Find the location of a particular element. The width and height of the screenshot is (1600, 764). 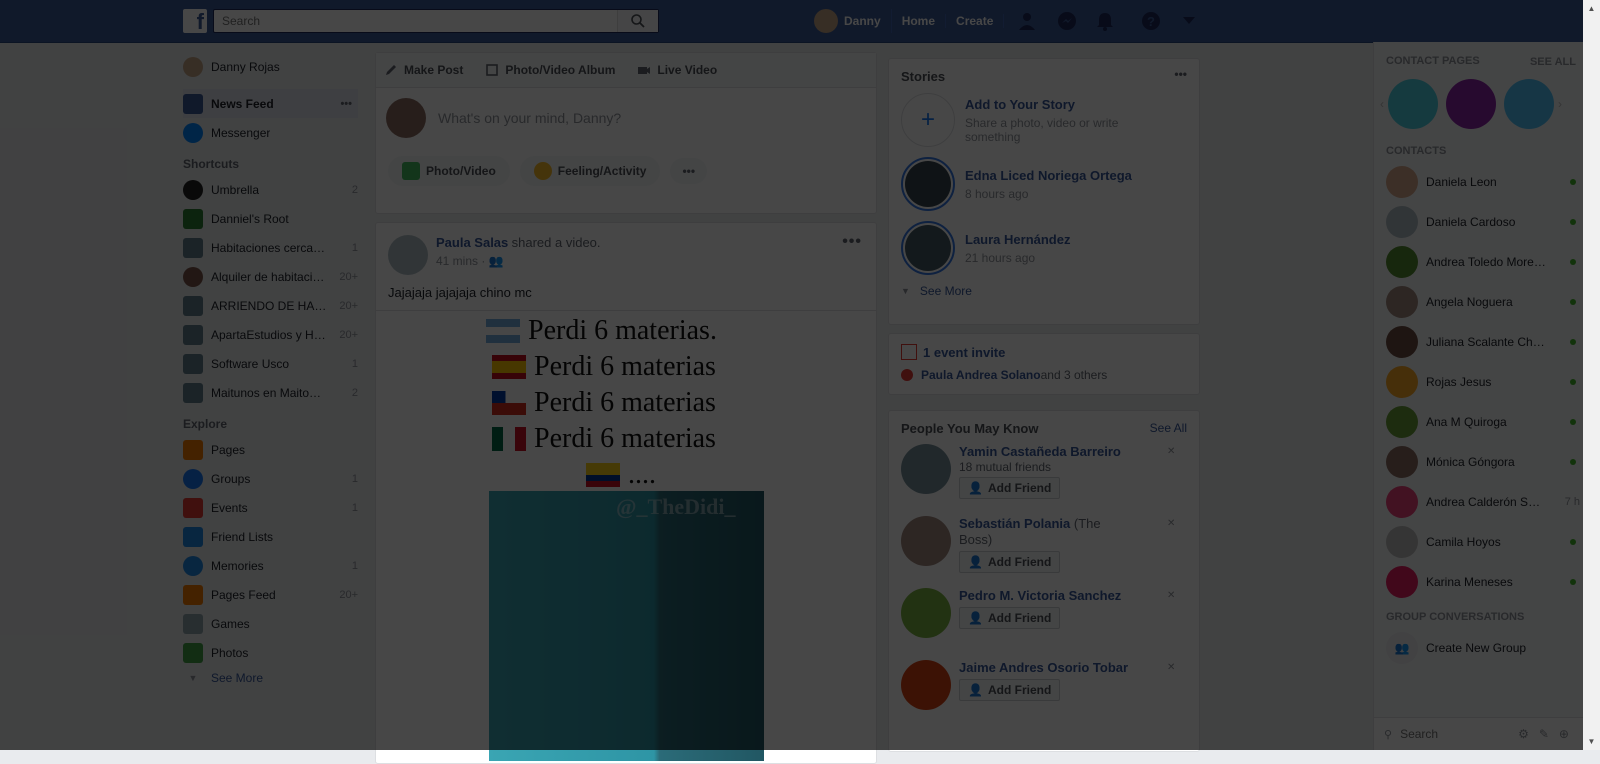

notifications-icon is located at coordinates (1105, 21).